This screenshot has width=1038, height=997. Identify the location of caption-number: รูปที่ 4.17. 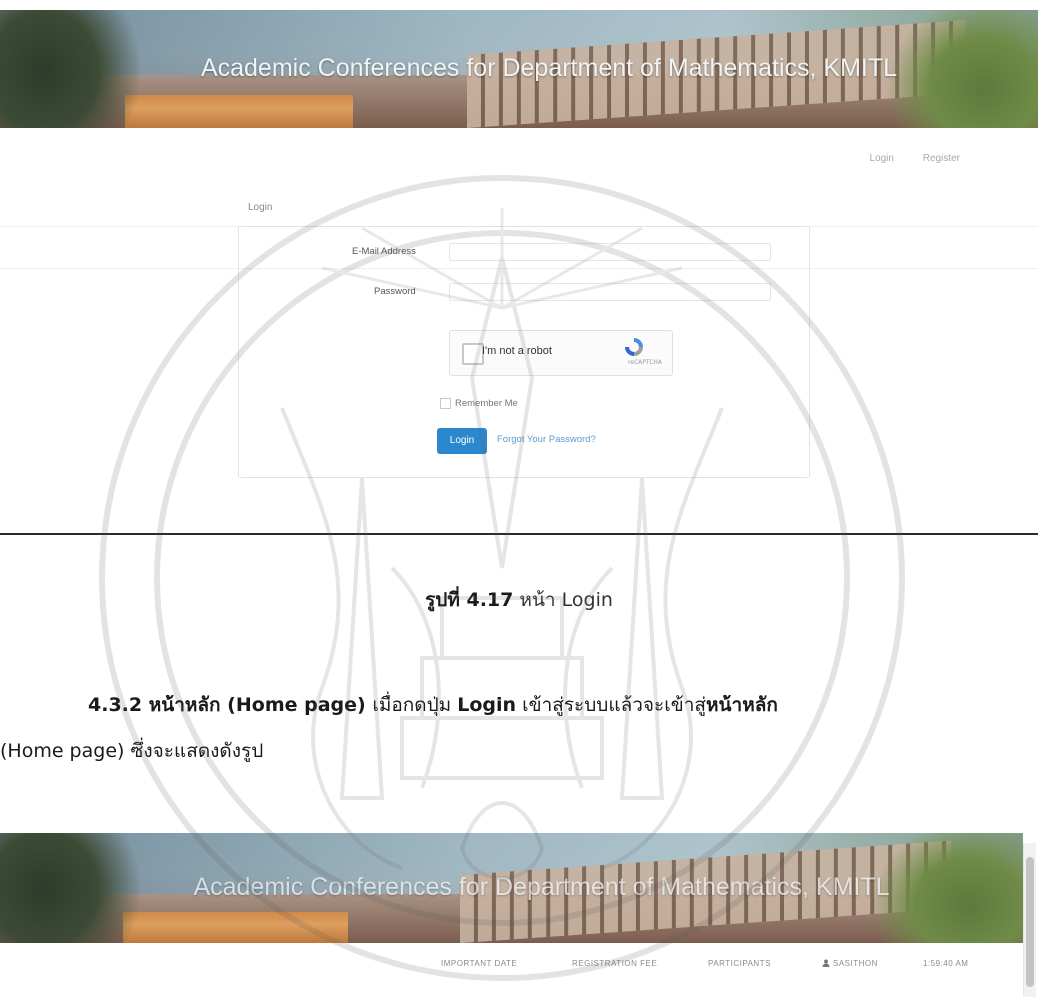
(469, 600).